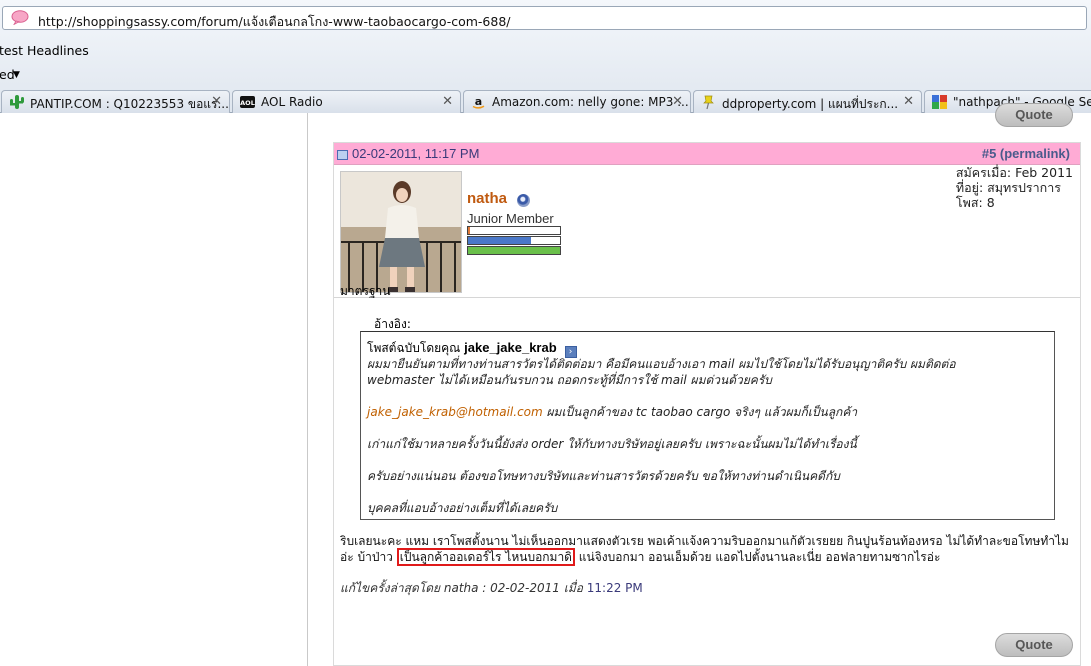 The image size is (1091, 666). I want to click on tab-pantip: PANTIP.COM : Q10223553 ขอแร... ✕, so click(115, 101).